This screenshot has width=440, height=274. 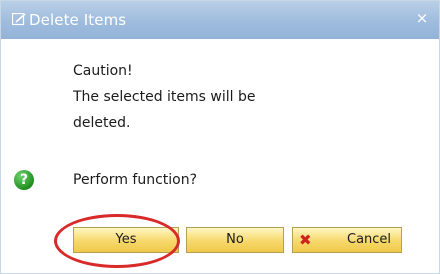 I want to click on message-line-3: deleted., so click(x=102, y=123).